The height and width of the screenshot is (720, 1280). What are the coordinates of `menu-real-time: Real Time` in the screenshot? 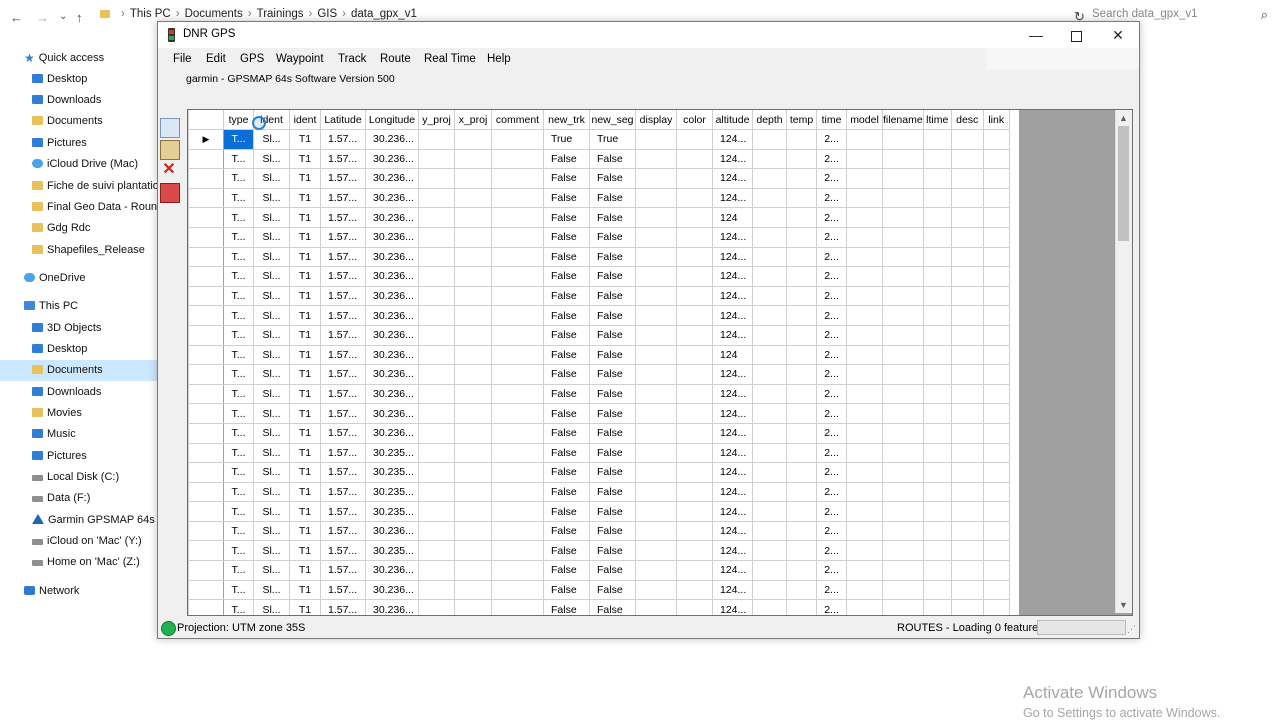 It's located at (450, 59).